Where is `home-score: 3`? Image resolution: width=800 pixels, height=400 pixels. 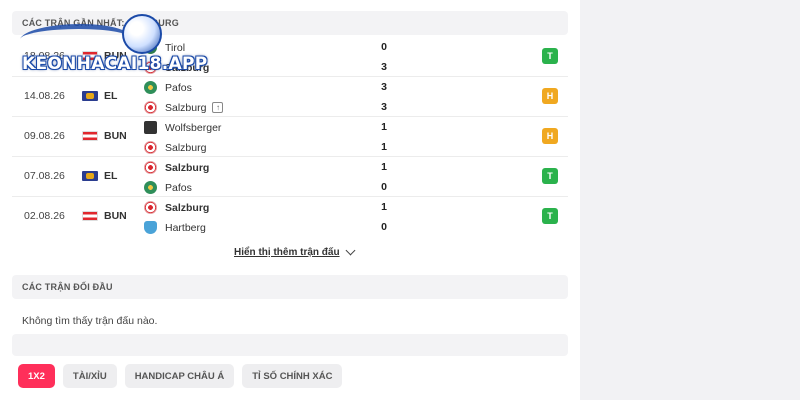
home-score: 3 is located at coordinates (384, 87).